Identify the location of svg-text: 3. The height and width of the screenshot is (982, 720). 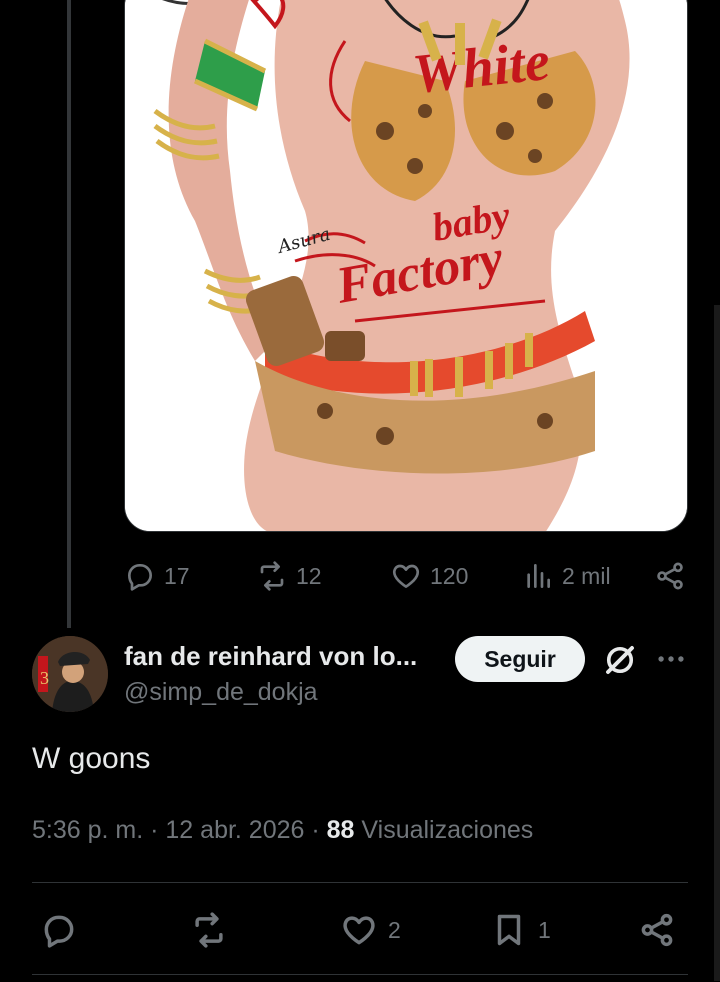
(44, 678).